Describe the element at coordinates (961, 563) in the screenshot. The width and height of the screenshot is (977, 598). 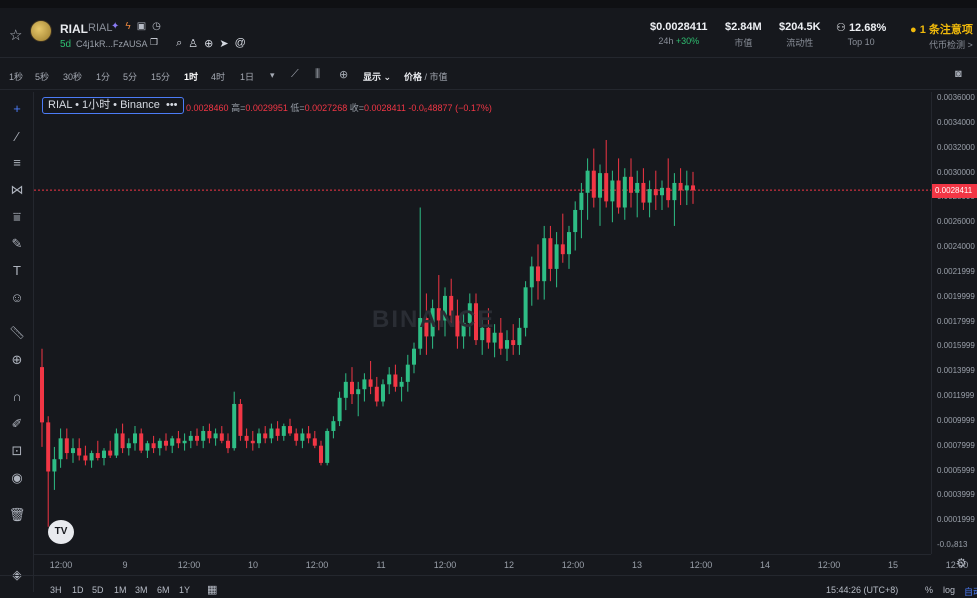
I see `chart-settings-icon: ⚙` at that location.